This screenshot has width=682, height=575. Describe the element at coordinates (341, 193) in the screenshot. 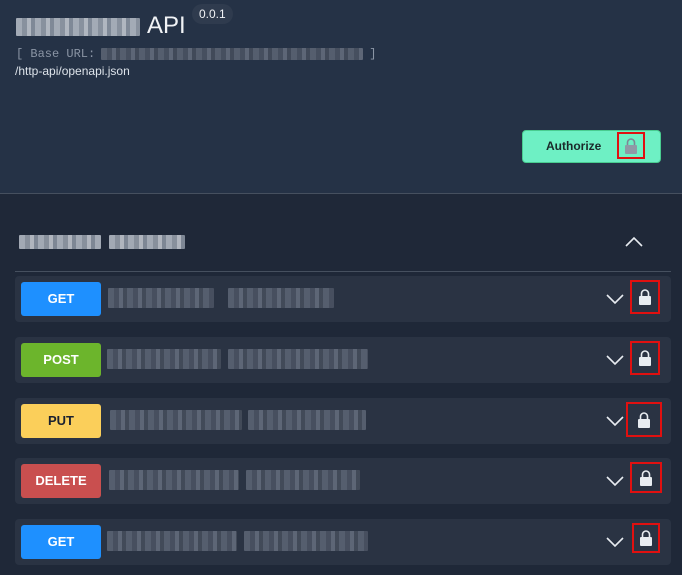

I see `section-divider` at that location.